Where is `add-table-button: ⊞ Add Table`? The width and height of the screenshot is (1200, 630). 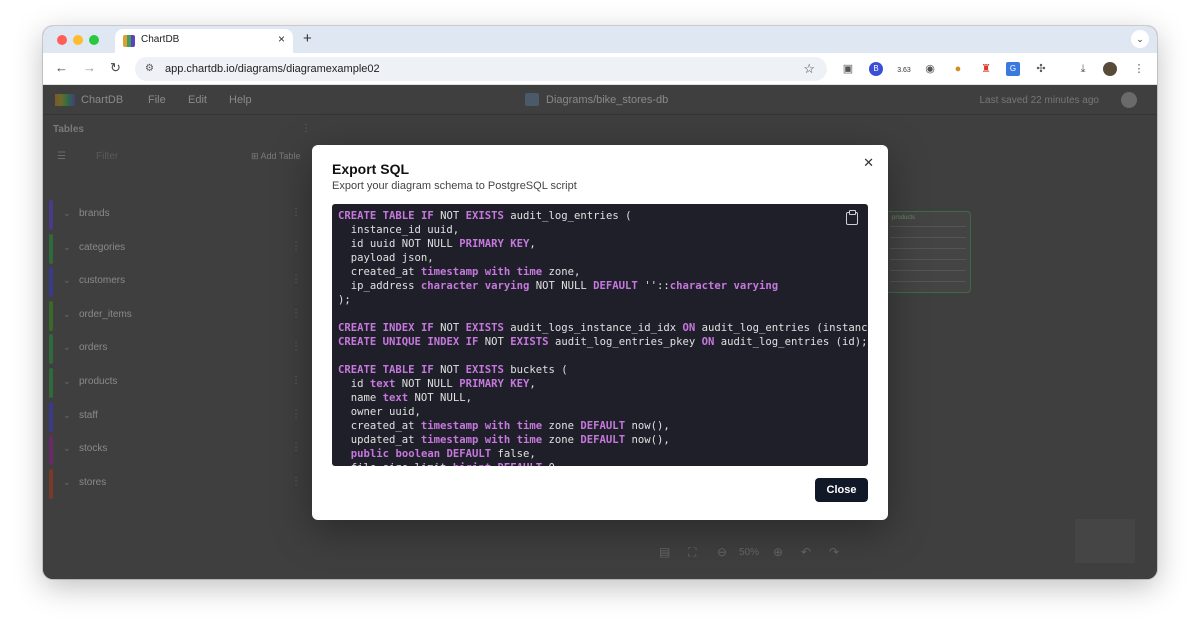 add-table-button: ⊞ Add Table is located at coordinates (275, 156).